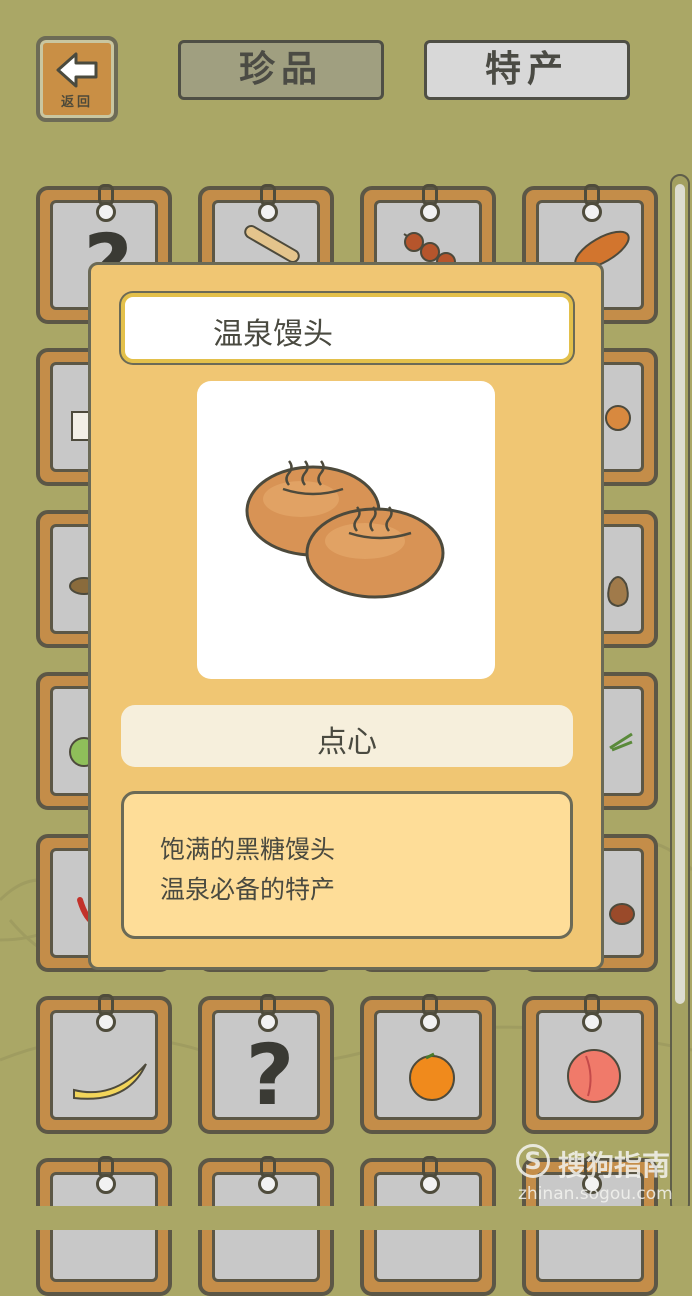 This screenshot has width=692, height=1296. Describe the element at coordinates (595, 1194) in the screenshot. I see `watermark-url: zhinan.sogou.com` at that location.